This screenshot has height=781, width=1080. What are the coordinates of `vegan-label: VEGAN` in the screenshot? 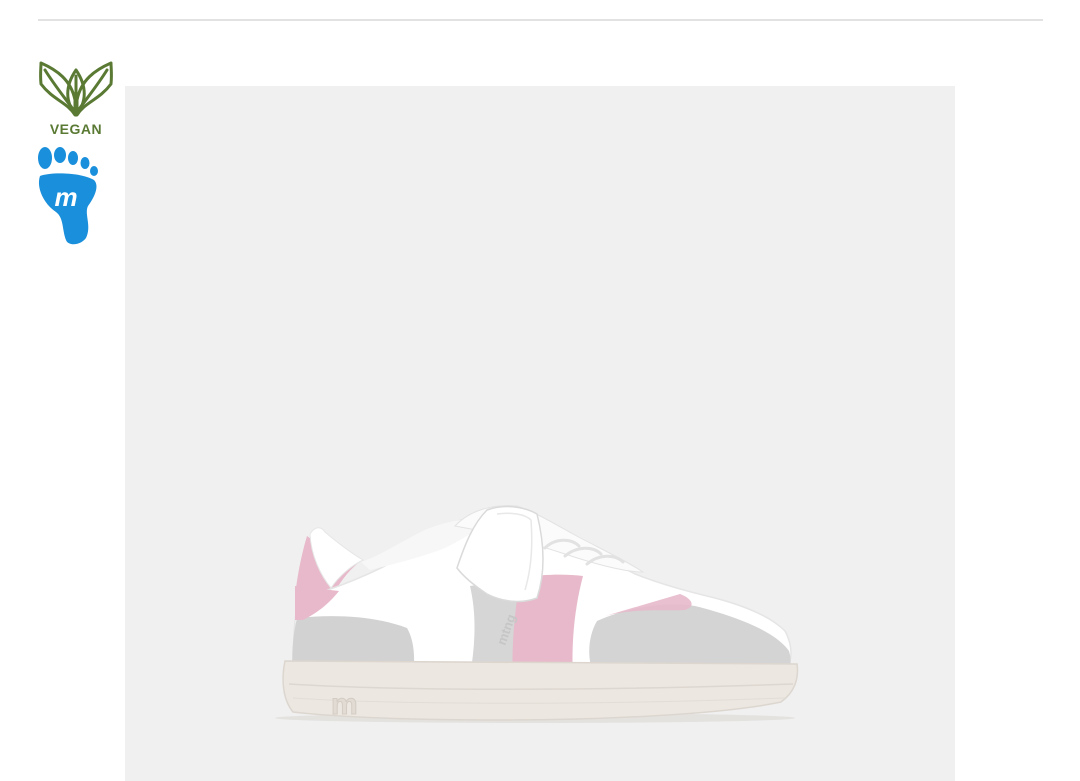 It's located at (76, 129).